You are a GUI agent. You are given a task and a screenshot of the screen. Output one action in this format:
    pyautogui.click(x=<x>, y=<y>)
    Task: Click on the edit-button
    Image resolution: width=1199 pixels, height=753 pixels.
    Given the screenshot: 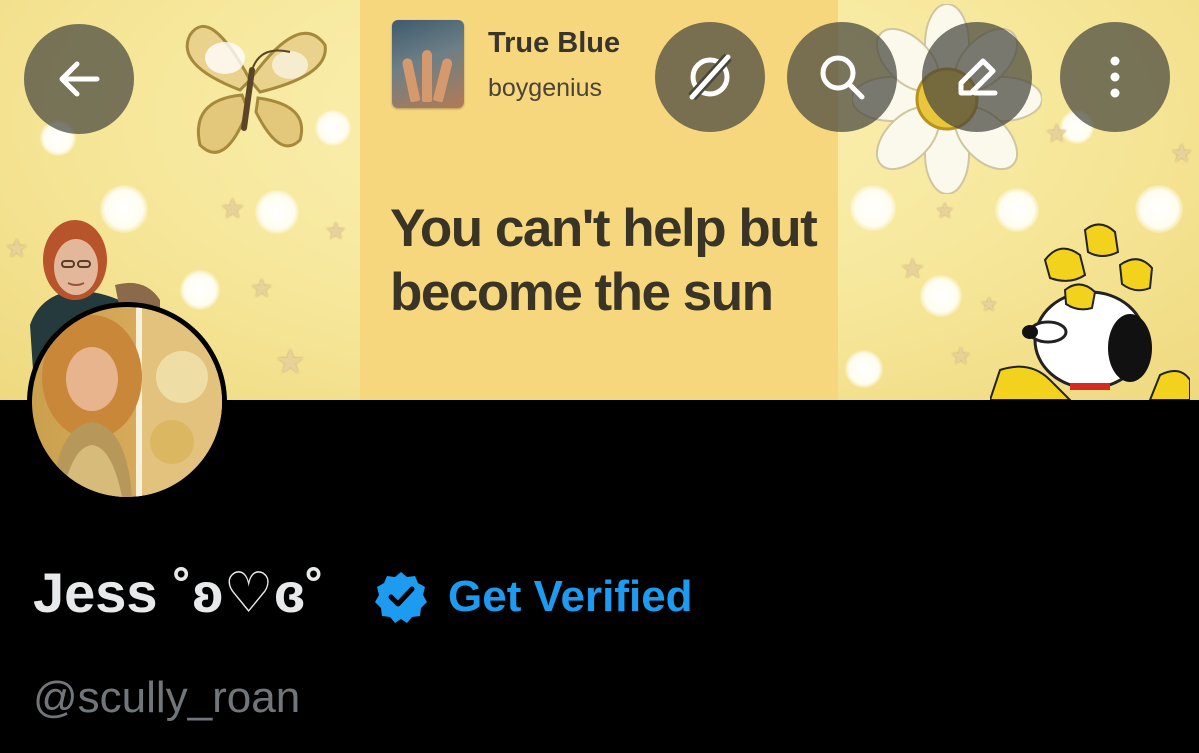 What is the action you would take?
    pyautogui.click(x=977, y=77)
    